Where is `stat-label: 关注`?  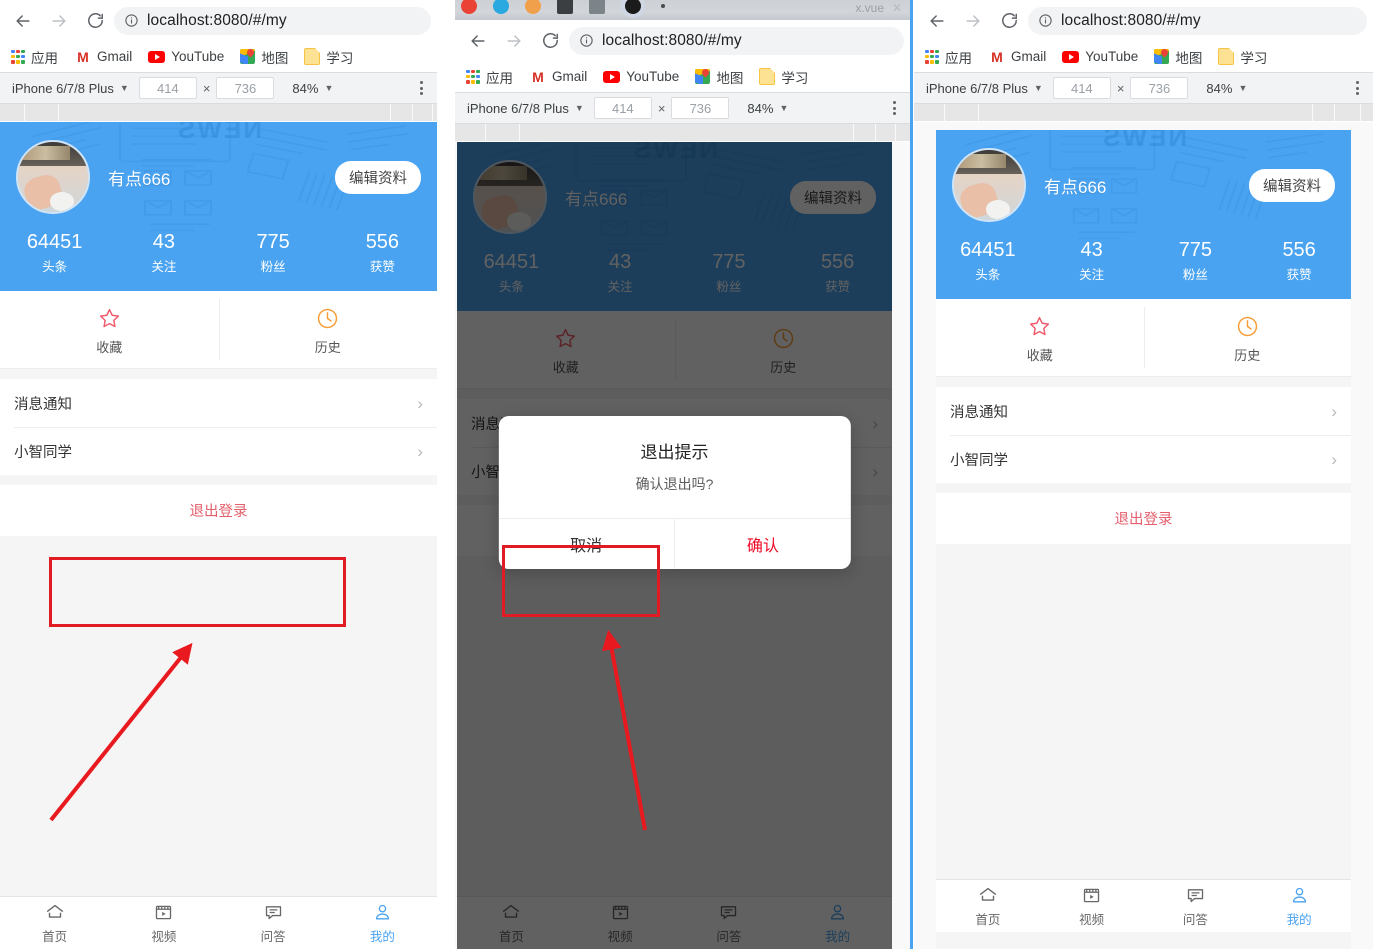 stat-label: 关注 is located at coordinates (164, 267).